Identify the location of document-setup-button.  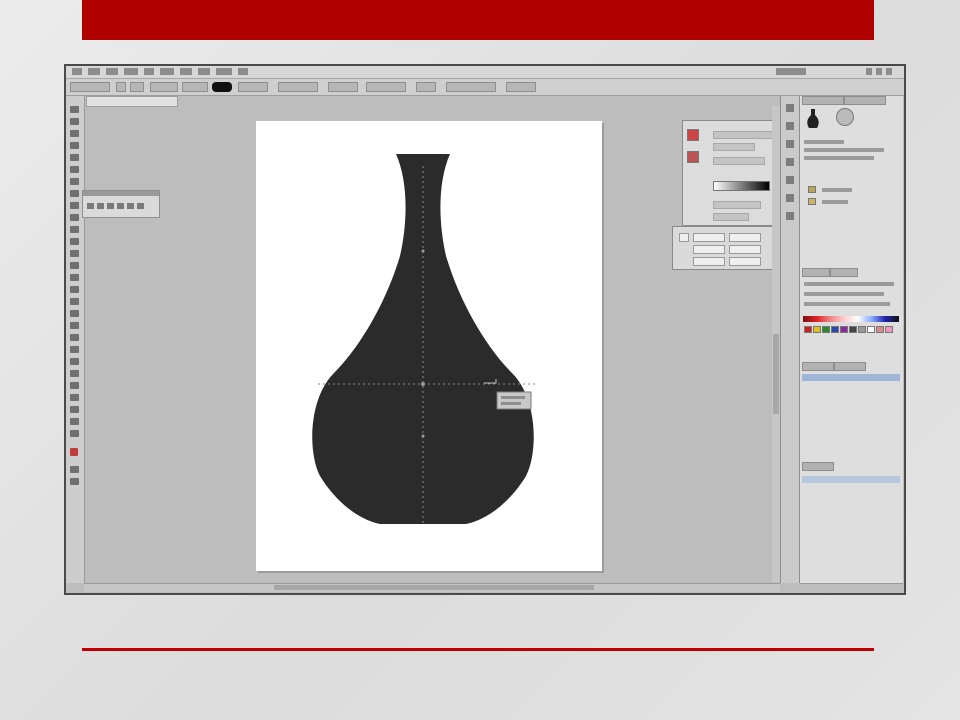
(343, 87).